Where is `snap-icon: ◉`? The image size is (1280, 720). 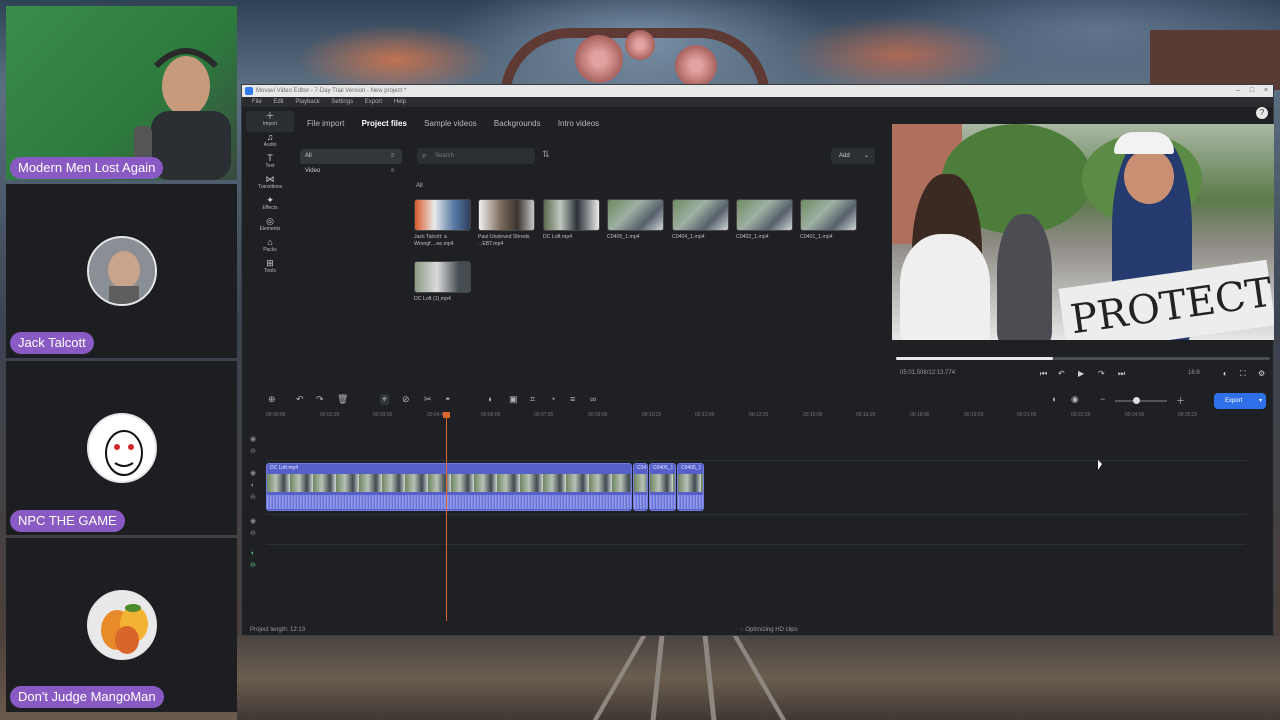
snap-icon: ◉ is located at coordinates (1075, 399).